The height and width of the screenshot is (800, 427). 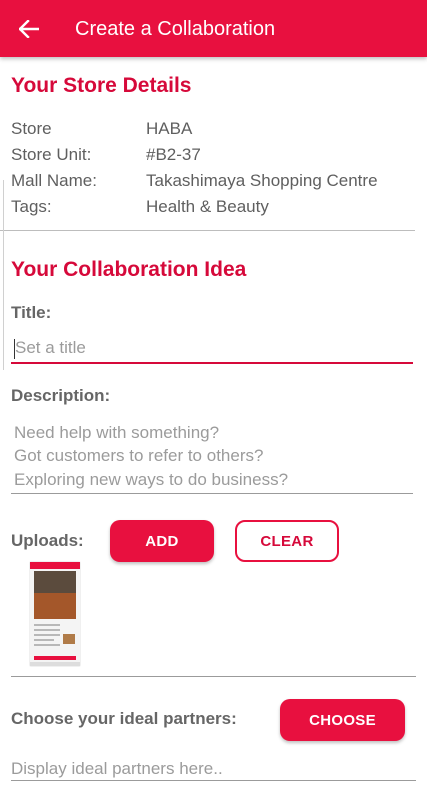 What do you see at coordinates (287, 541) in the screenshot?
I see `clear-button: CLEAR` at bounding box center [287, 541].